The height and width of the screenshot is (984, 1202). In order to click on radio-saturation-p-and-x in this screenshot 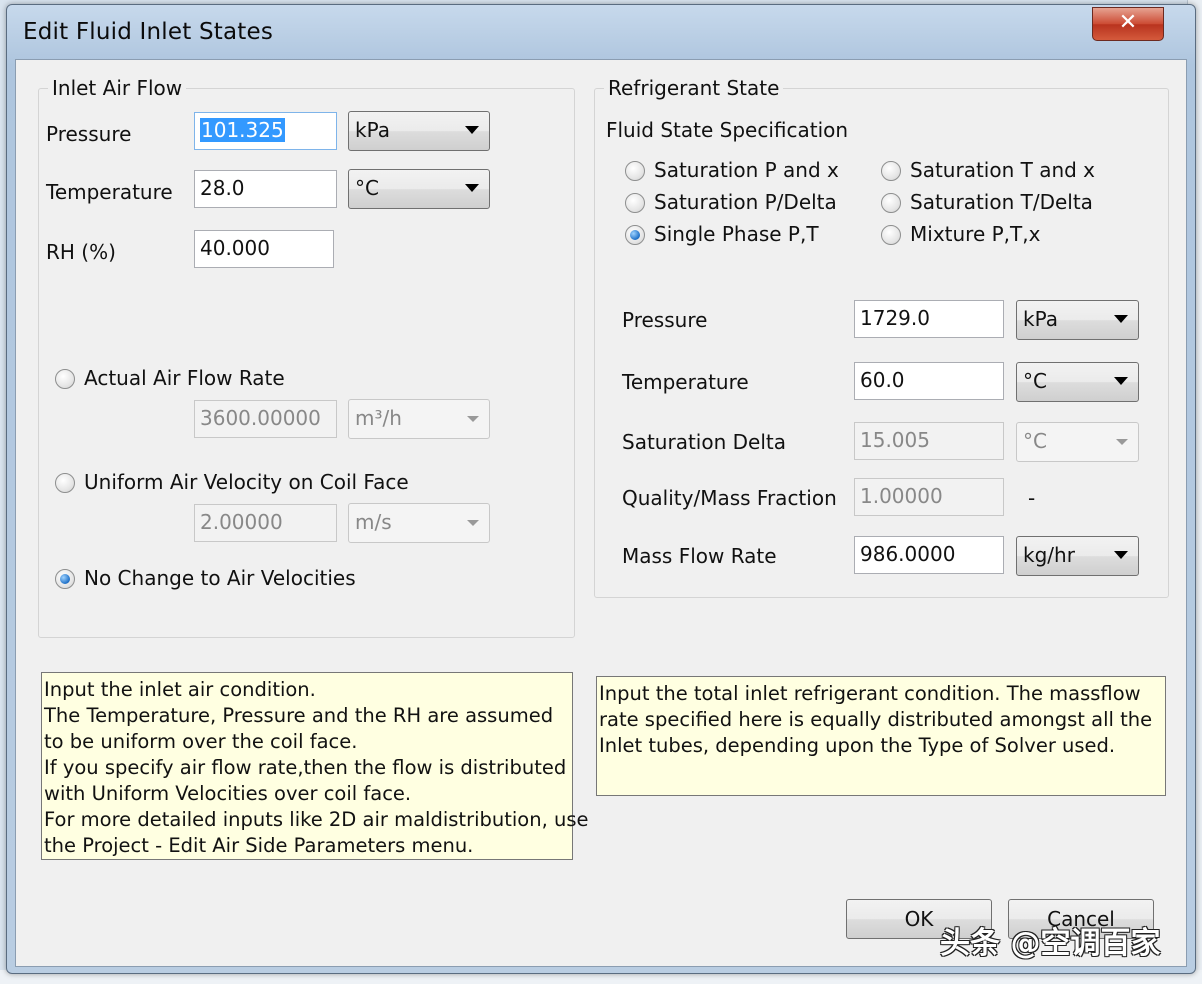, I will do `click(635, 171)`.